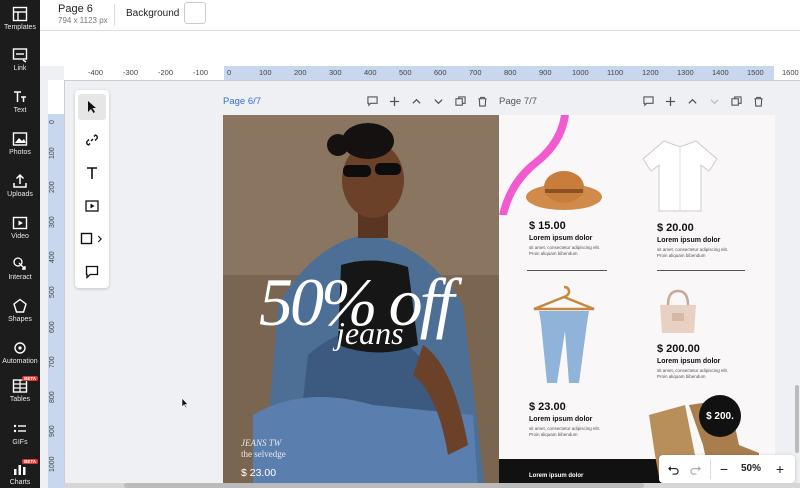 The height and width of the screenshot is (488, 800). Describe the element at coordinates (20, 399) in the screenshot. I see `sidebar-item-label: Tables` at that location.